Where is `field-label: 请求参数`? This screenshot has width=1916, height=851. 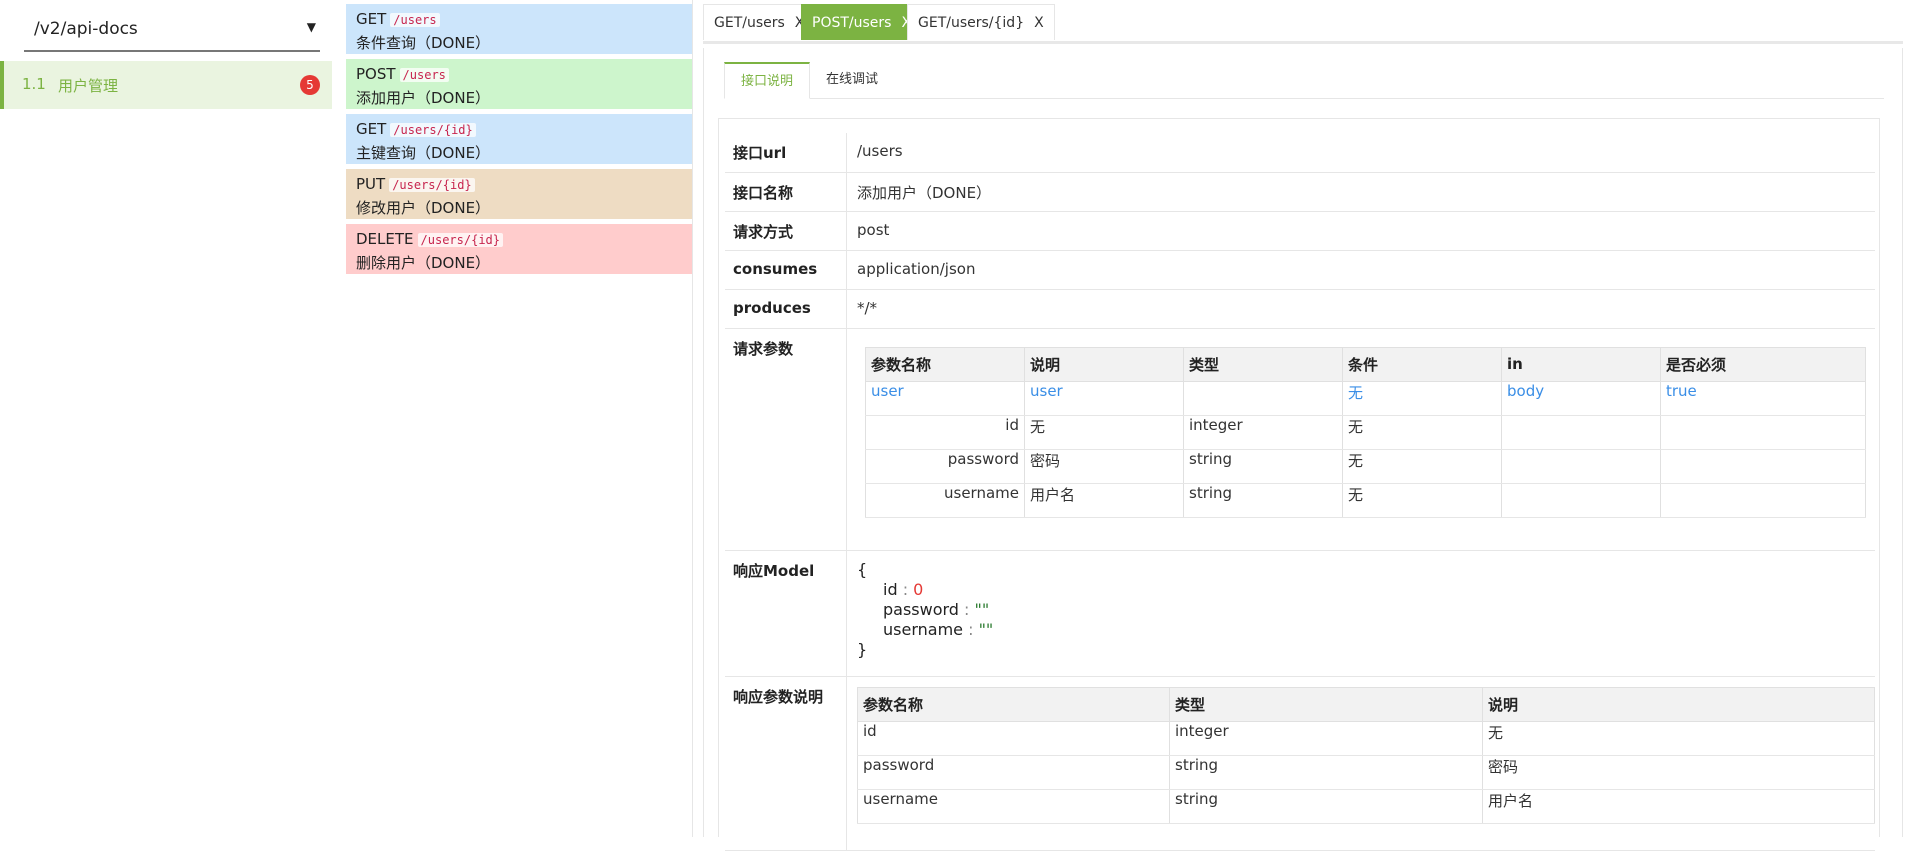 field-label: 请求参数 is located at coordinates (786, 439).